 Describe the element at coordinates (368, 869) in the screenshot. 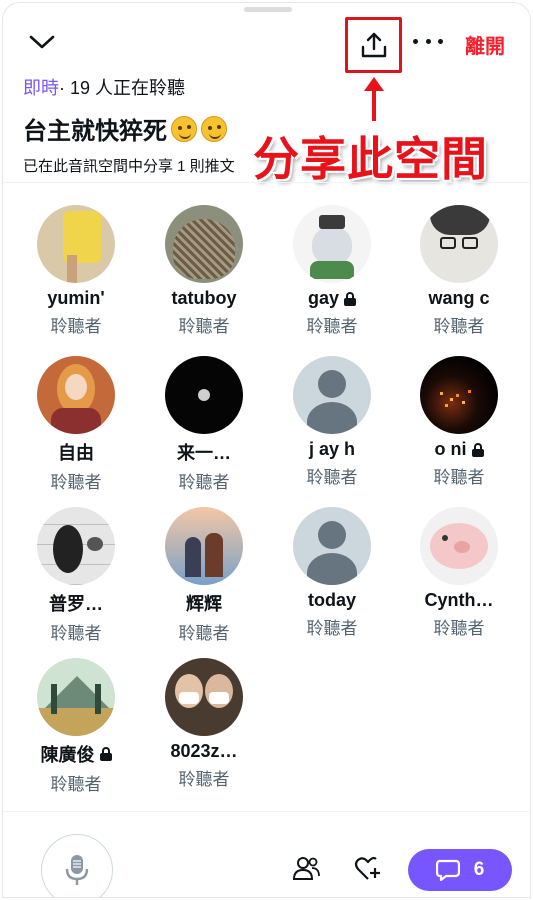

I see `heart-plus-icon` at that location.